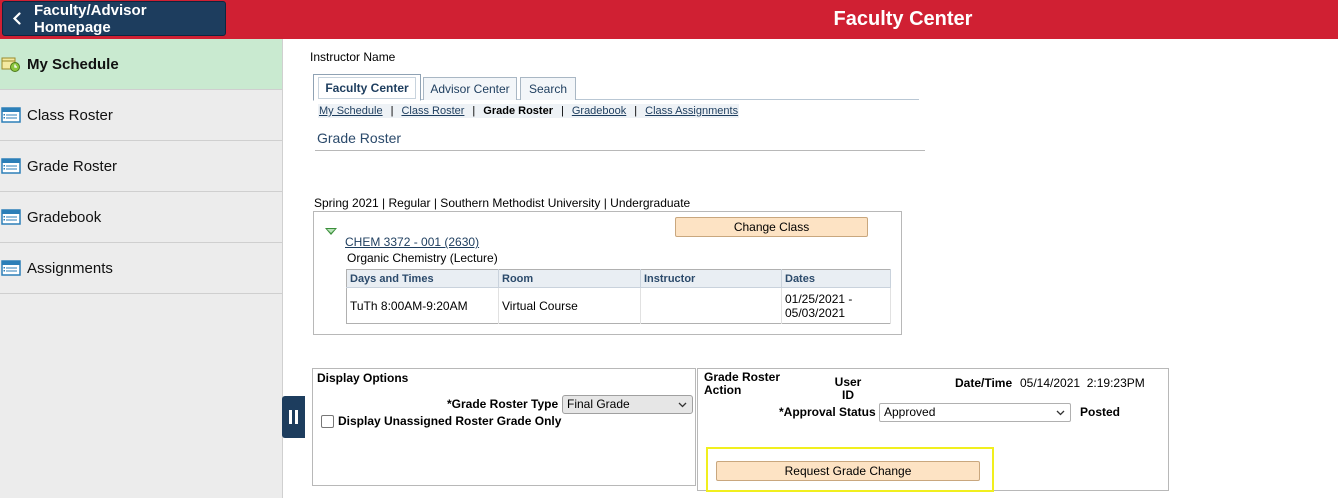 The height and width of the screenshot is (498, 1338). I want to click on user-id-label: User ID, so click(848, 389).